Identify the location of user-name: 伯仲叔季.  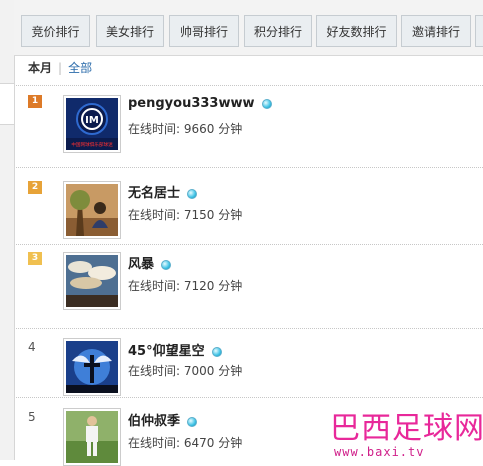
(154, 421).